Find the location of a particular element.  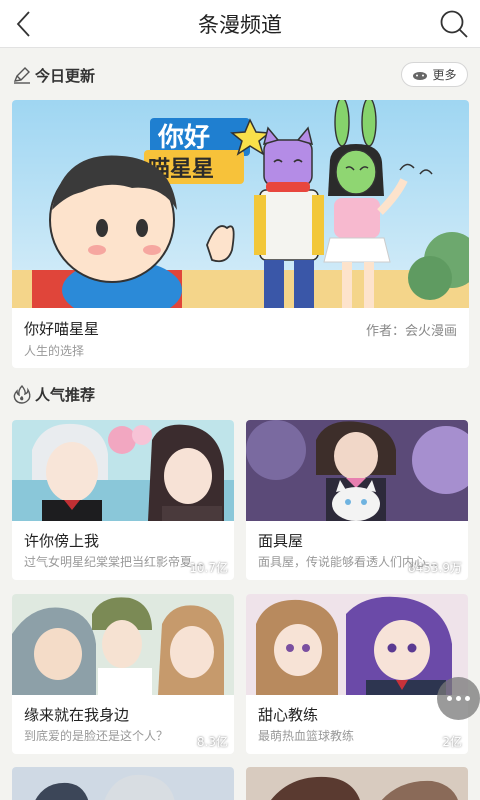

more-button-label: 更多 is located at coordinates (444, 75).